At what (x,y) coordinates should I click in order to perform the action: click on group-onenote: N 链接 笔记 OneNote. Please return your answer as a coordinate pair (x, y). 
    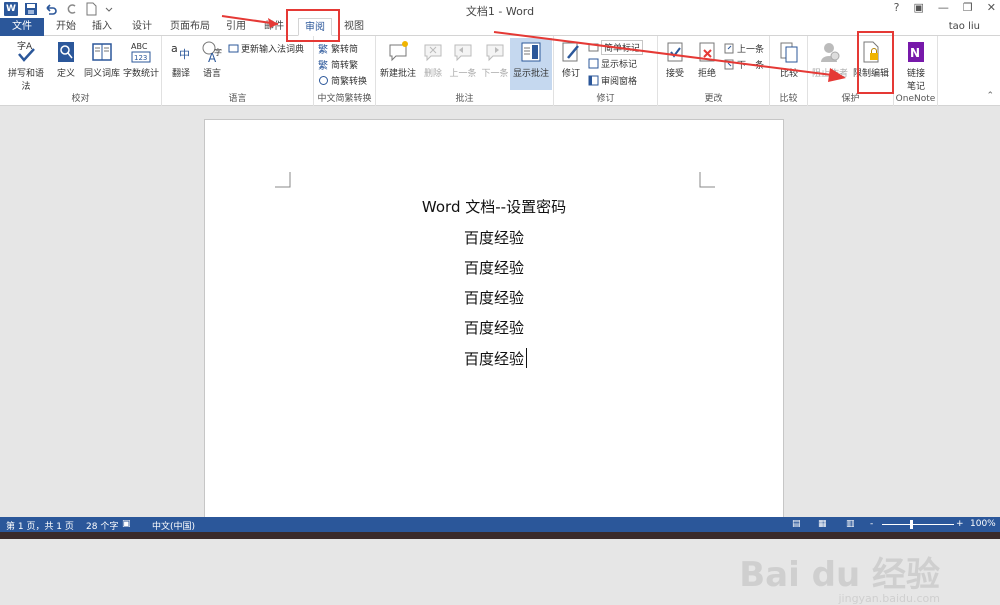
    Looking at the image, I should click on (916, 71).